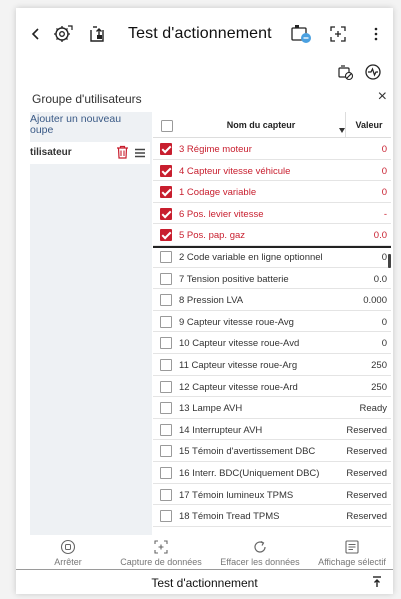 The image size is (401, 599). I want to click on capture-icon, so click(338, 34).